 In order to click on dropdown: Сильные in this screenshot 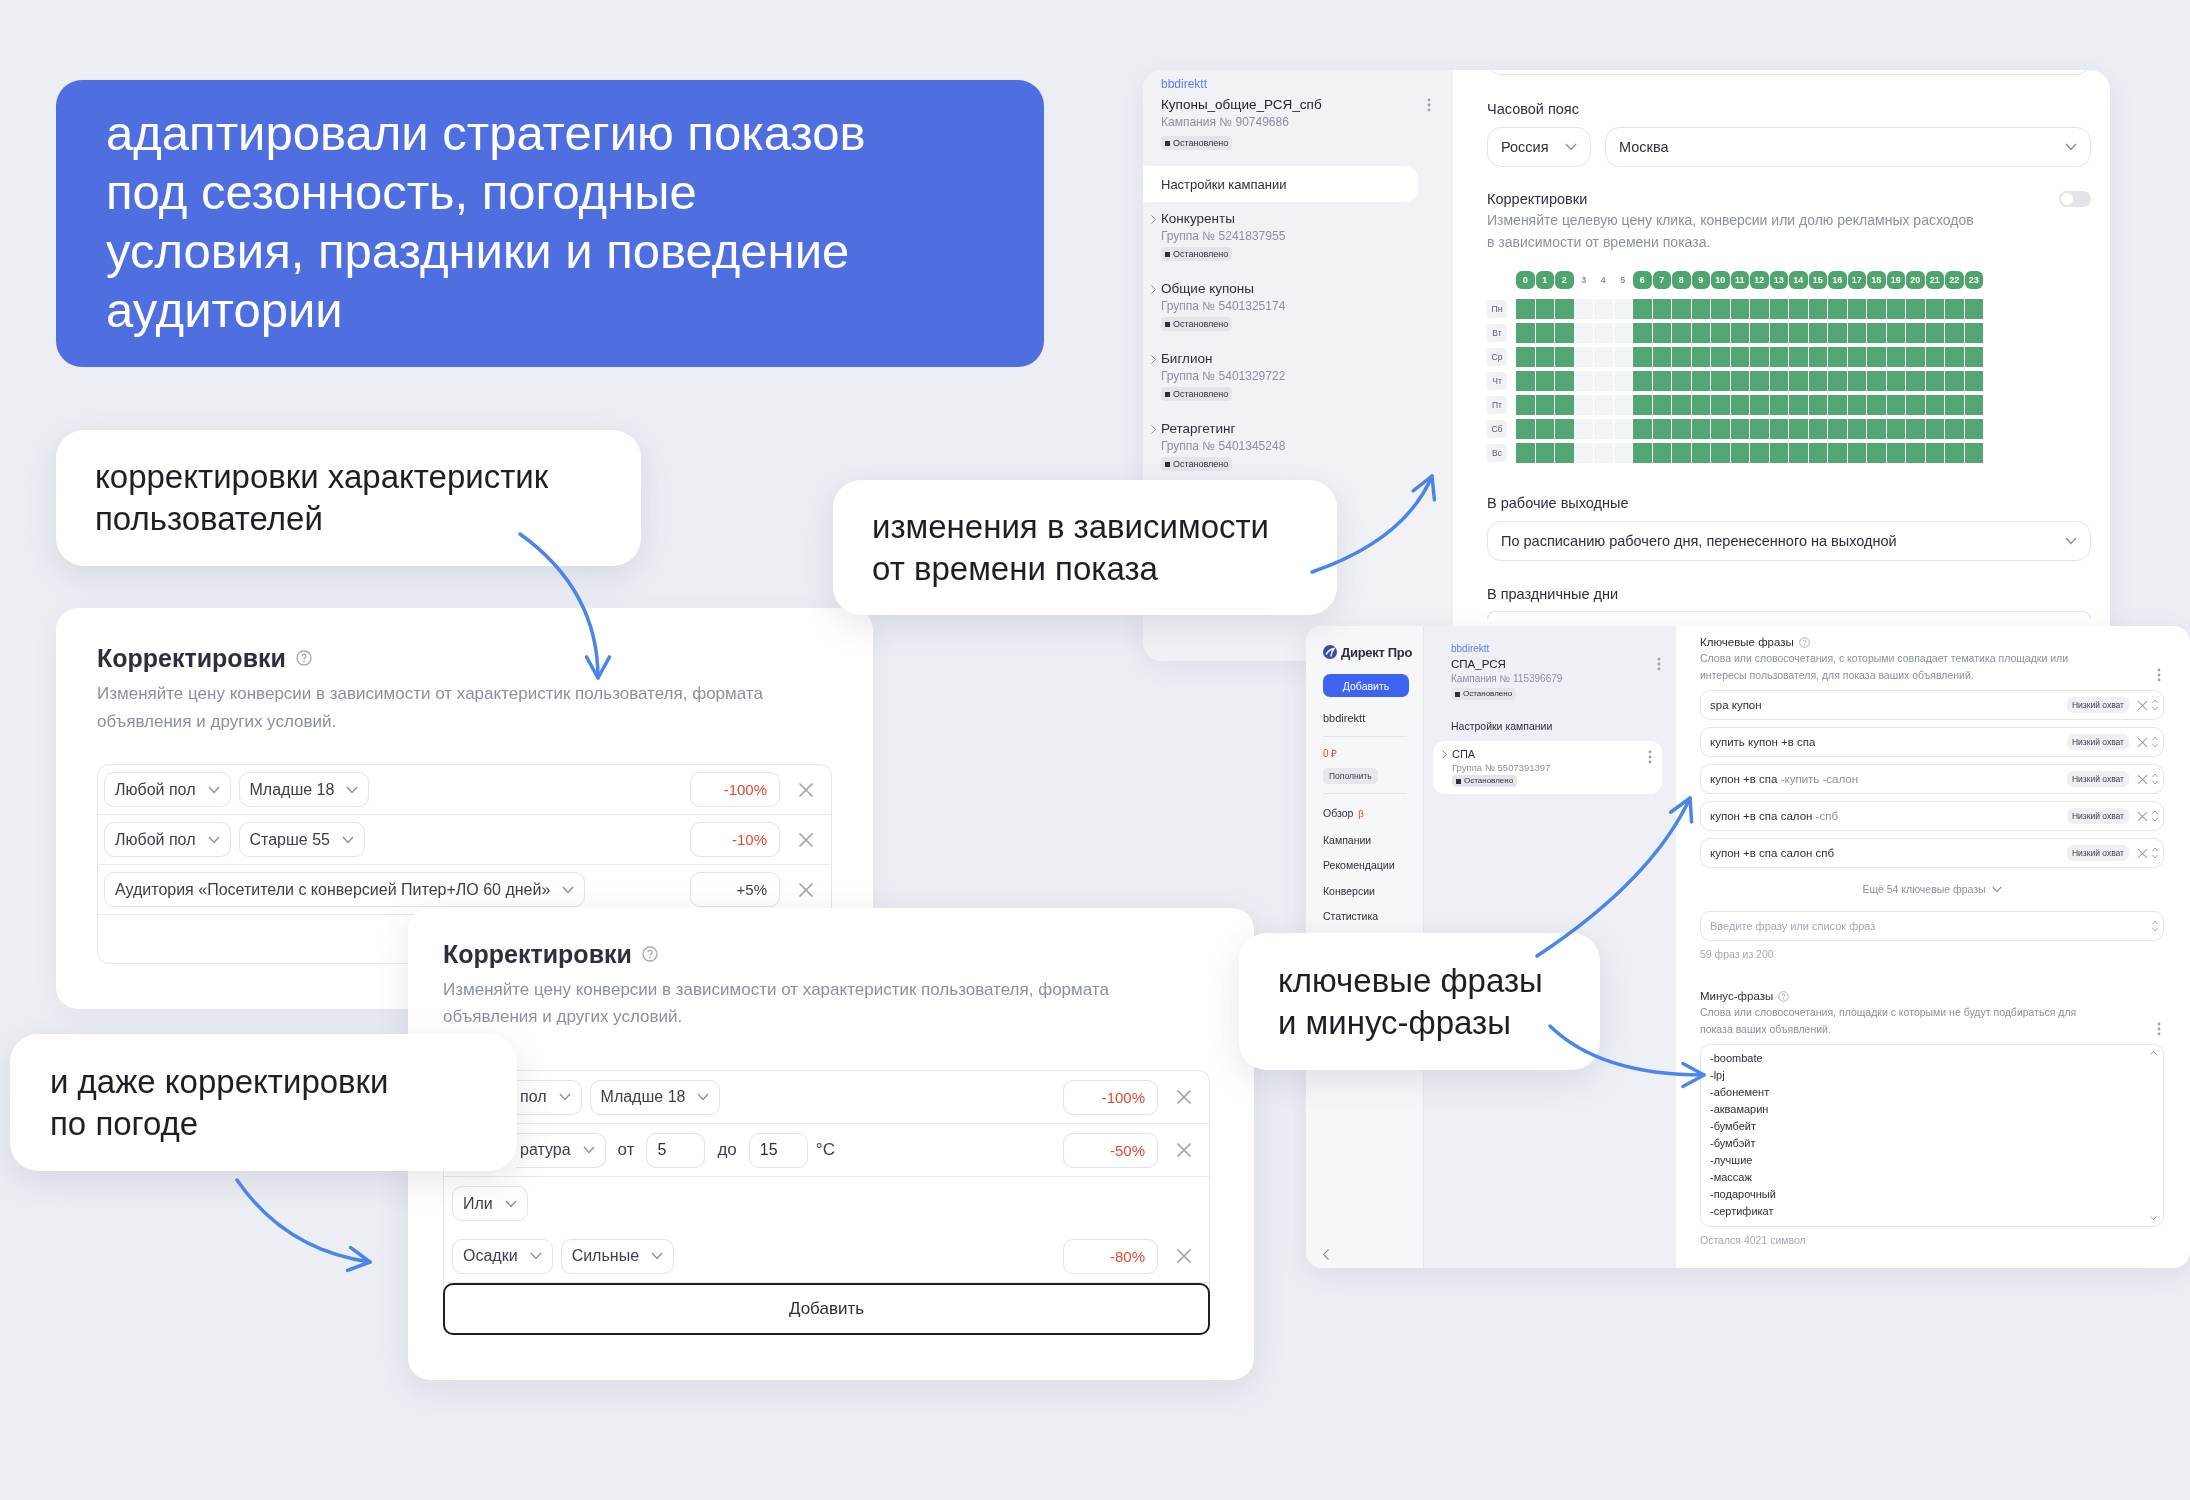, I will do `click(617, 1256)`.